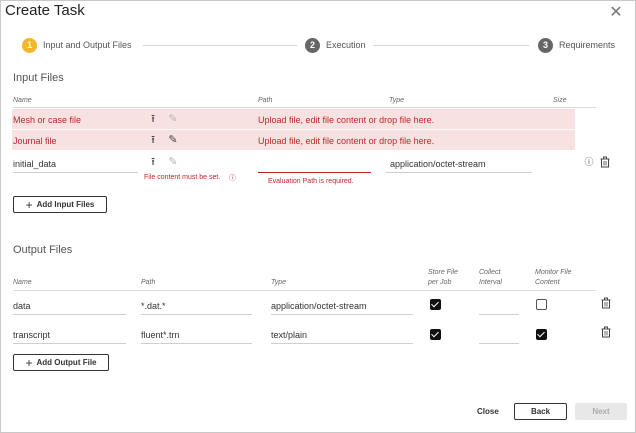  I want to click on col-store-header-1: Store File, so click(443, 272).